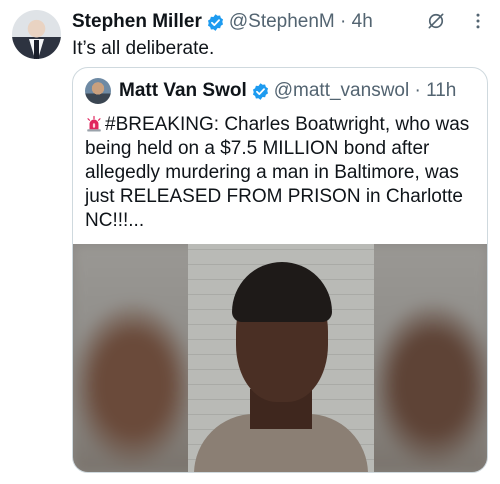  I want to click on quoted-author-handle-time: @matt_vanswol · 11h, so click(365, 91).